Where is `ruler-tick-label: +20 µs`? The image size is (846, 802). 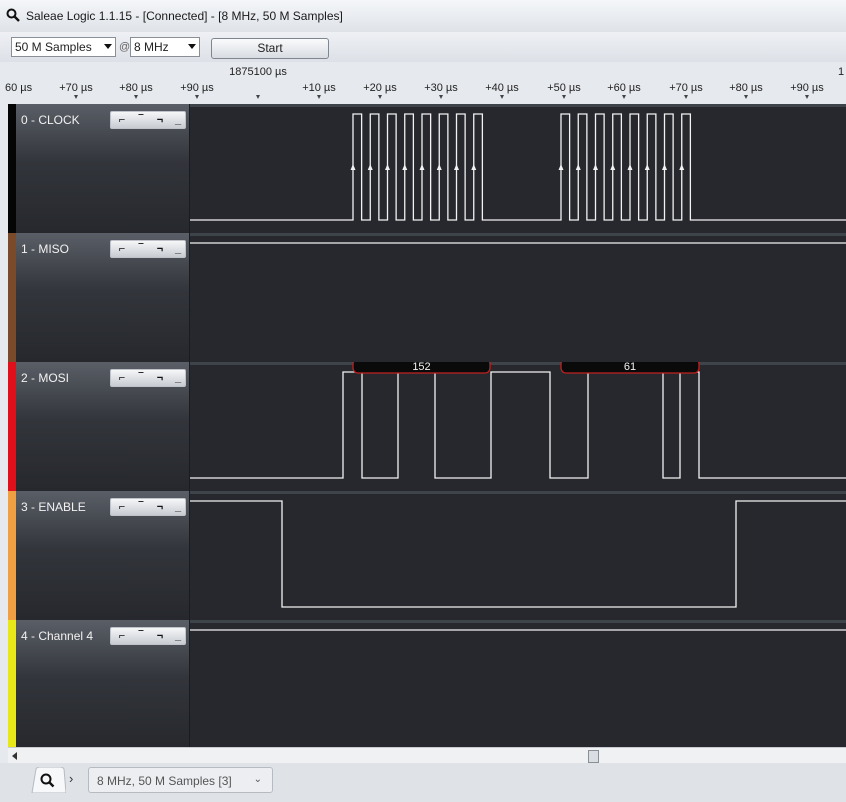
ruler-tick-label: +20 µs is located at coordinates (380, 88).